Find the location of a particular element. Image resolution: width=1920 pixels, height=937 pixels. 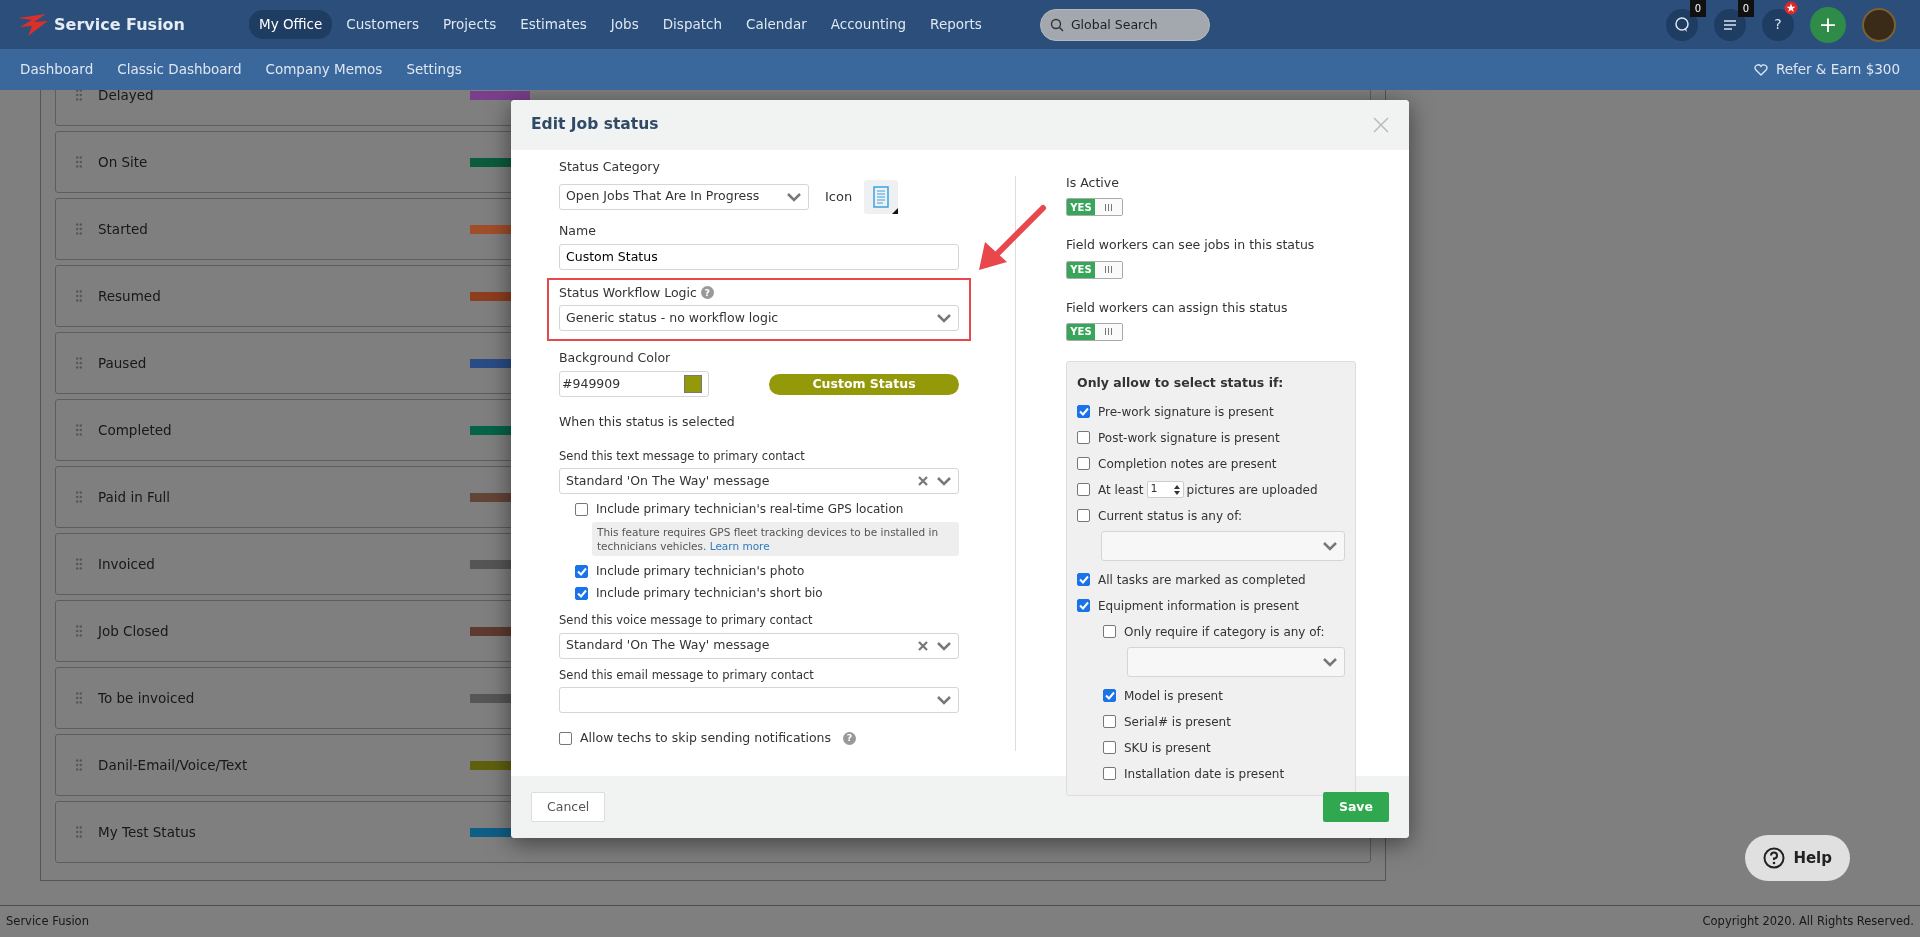

section-heading: When this status is selected is located at coordinates (647, 422).